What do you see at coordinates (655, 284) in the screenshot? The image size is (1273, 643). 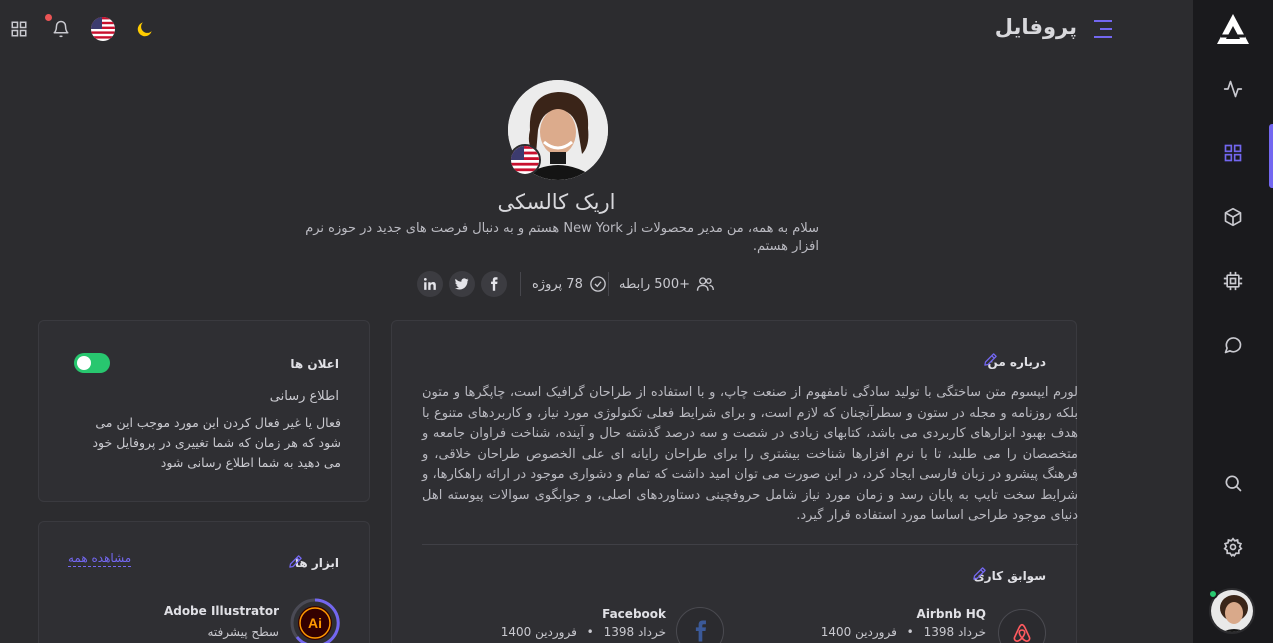 I see `connections-count: +500 رابطه` at bounding box center [655, 284].